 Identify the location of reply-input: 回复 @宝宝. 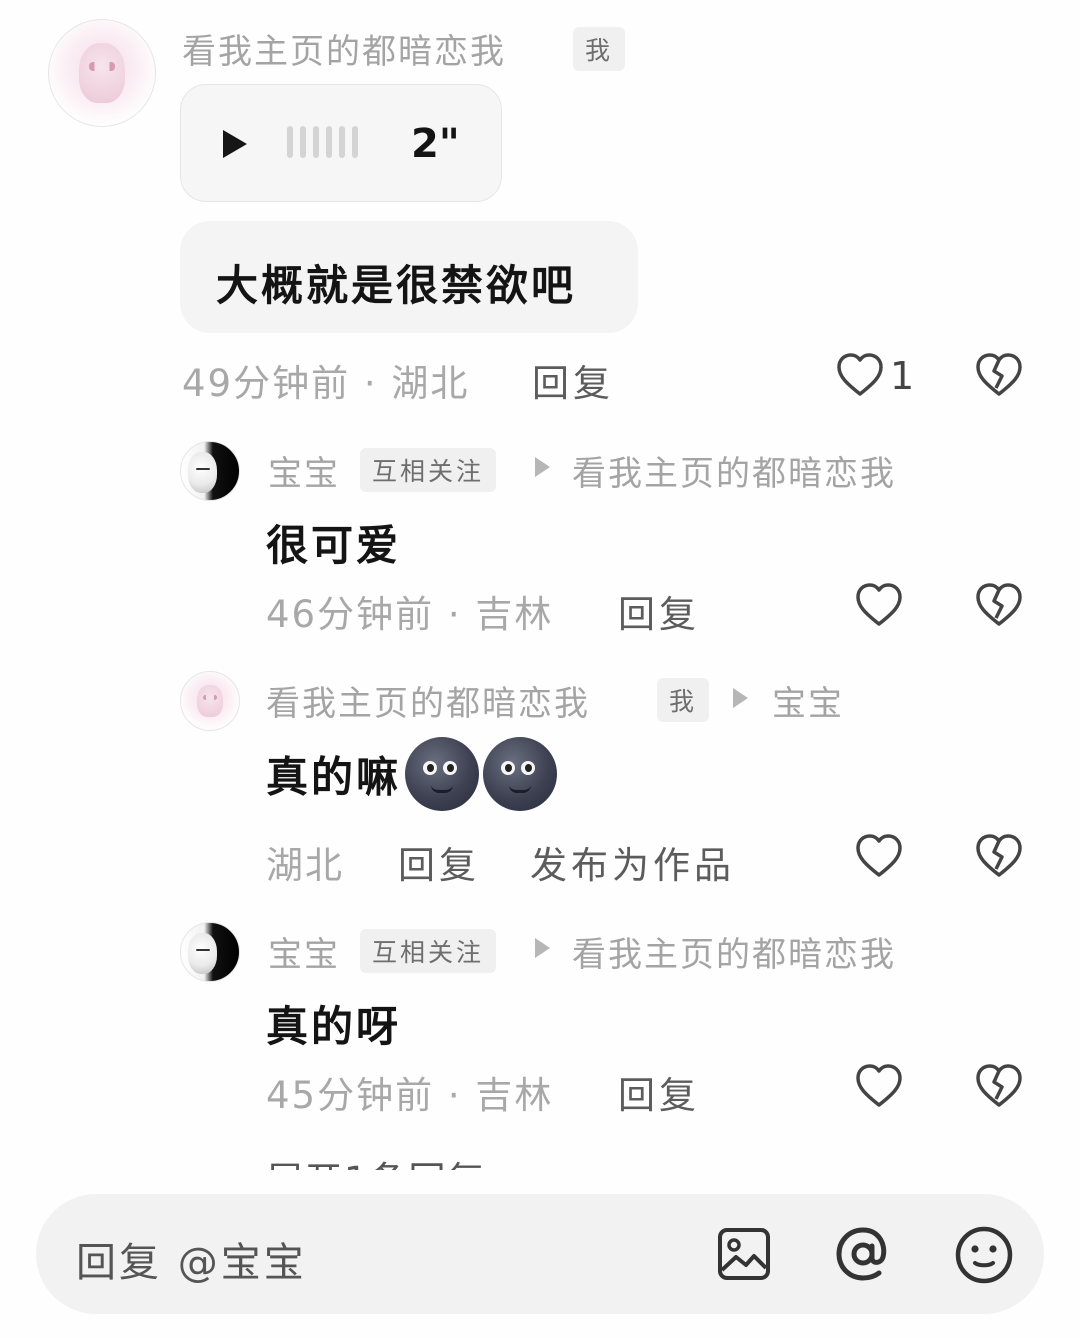
(191, 1259).